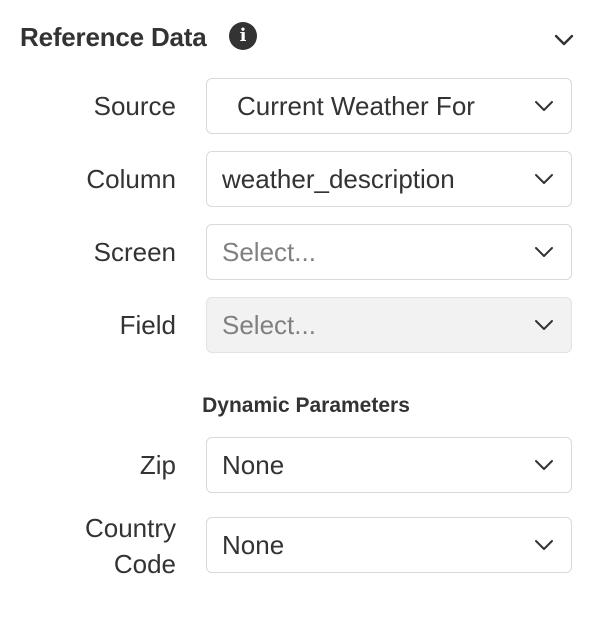 This screenshot has height=638, width=592. I want to click on column-select: weather_description, so click(389, 179).